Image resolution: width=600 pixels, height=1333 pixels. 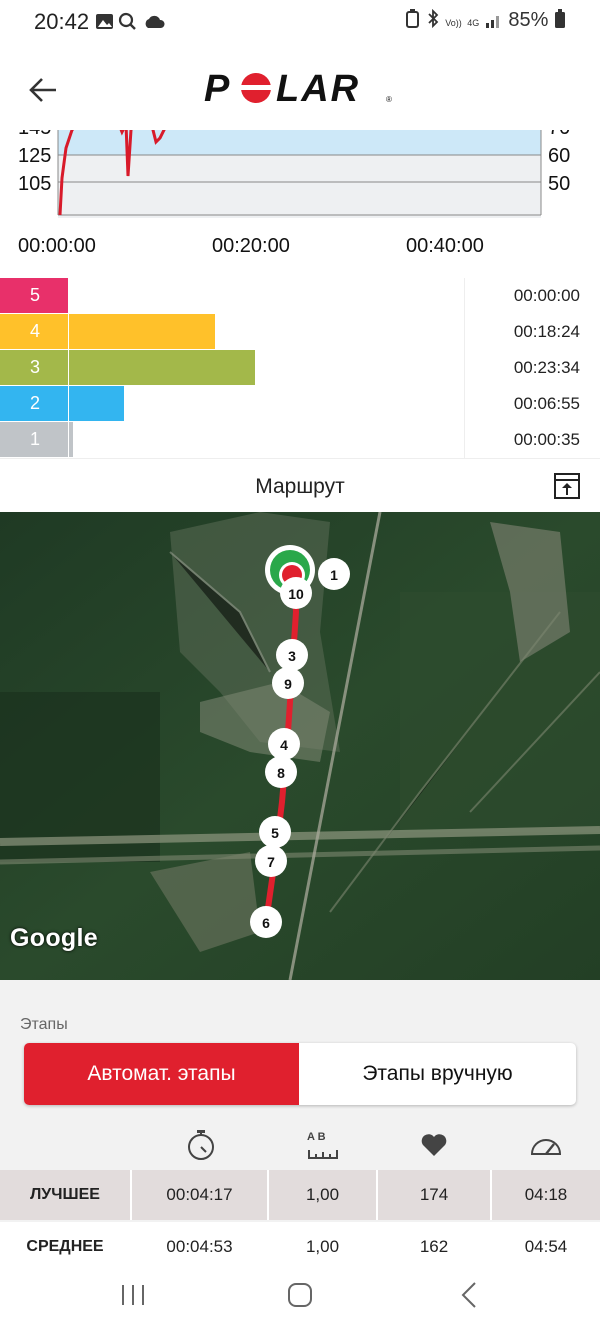 I want to click on svg-text: LAR, so click(x=318, y=88).